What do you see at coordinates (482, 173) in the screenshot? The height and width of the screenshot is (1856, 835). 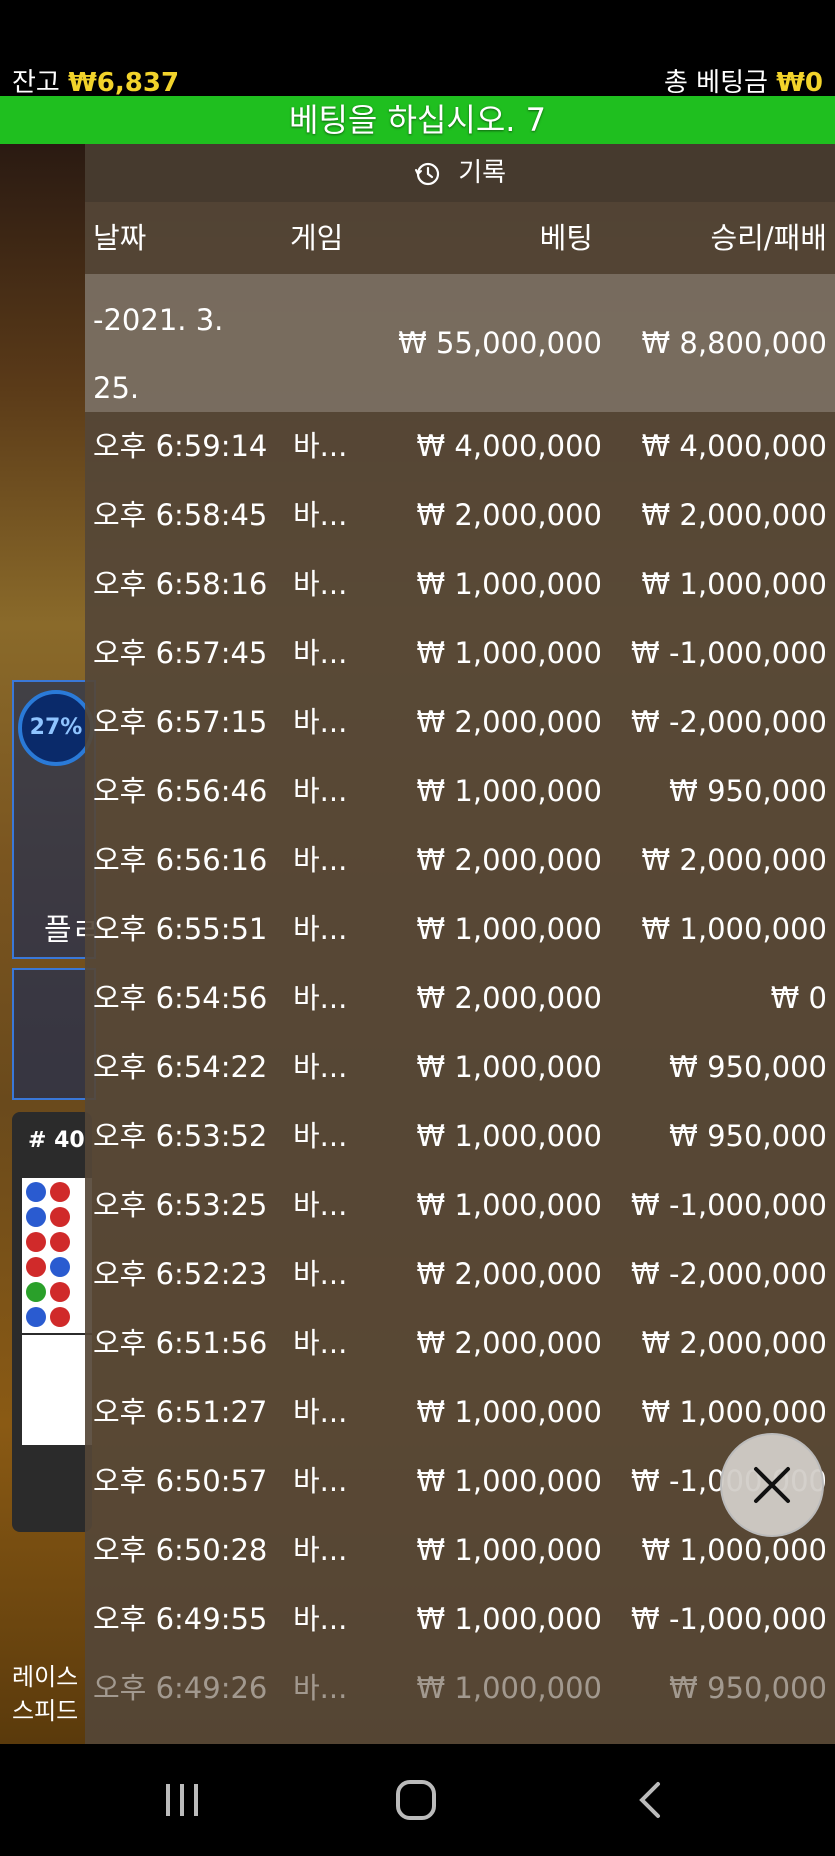 I see `history-title: 기록` at bounding box center [482, 173].